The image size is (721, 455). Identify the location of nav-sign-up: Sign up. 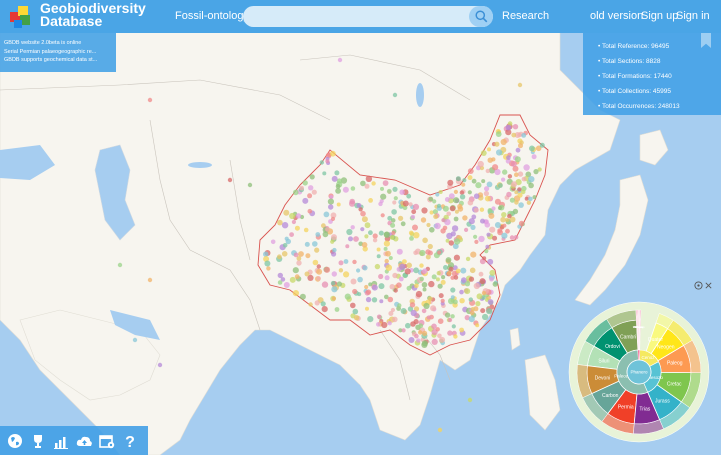
(659, 16).